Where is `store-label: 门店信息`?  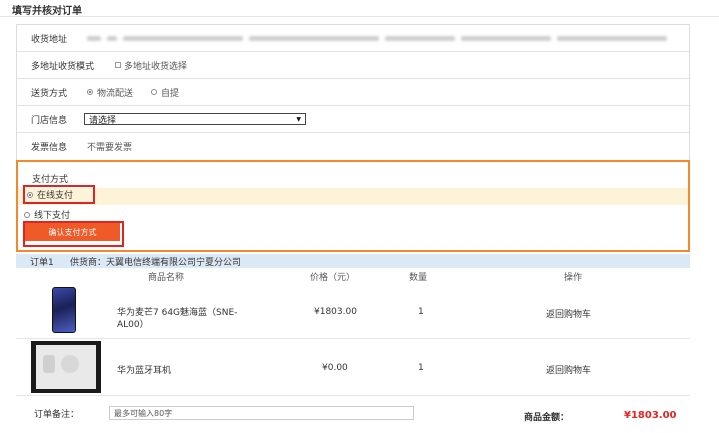 store-label: 门店信息 is located at coordinates (49, 120).